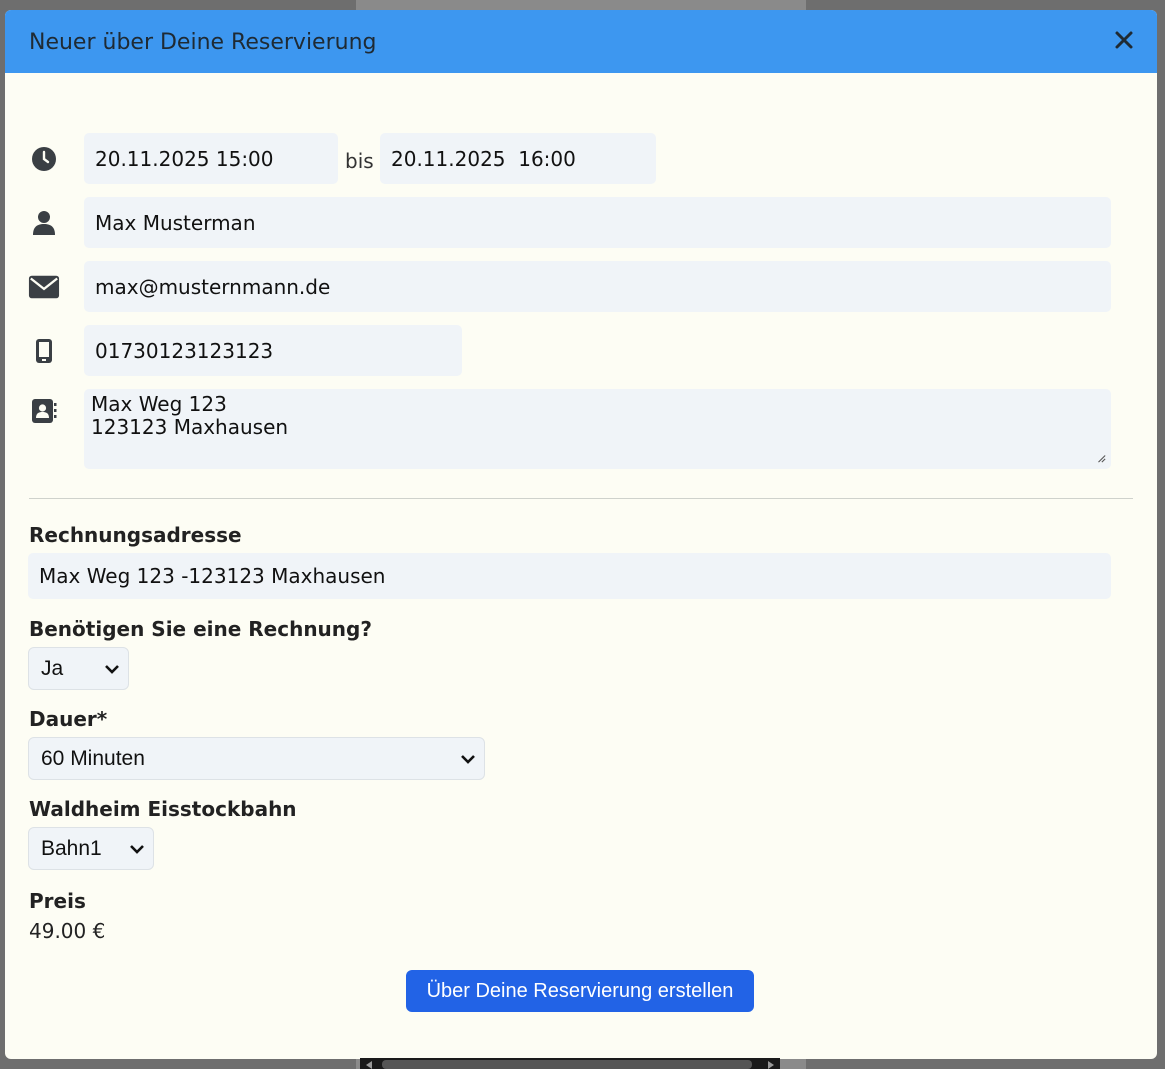  I want to click on close-icon, so click(1124, 40).